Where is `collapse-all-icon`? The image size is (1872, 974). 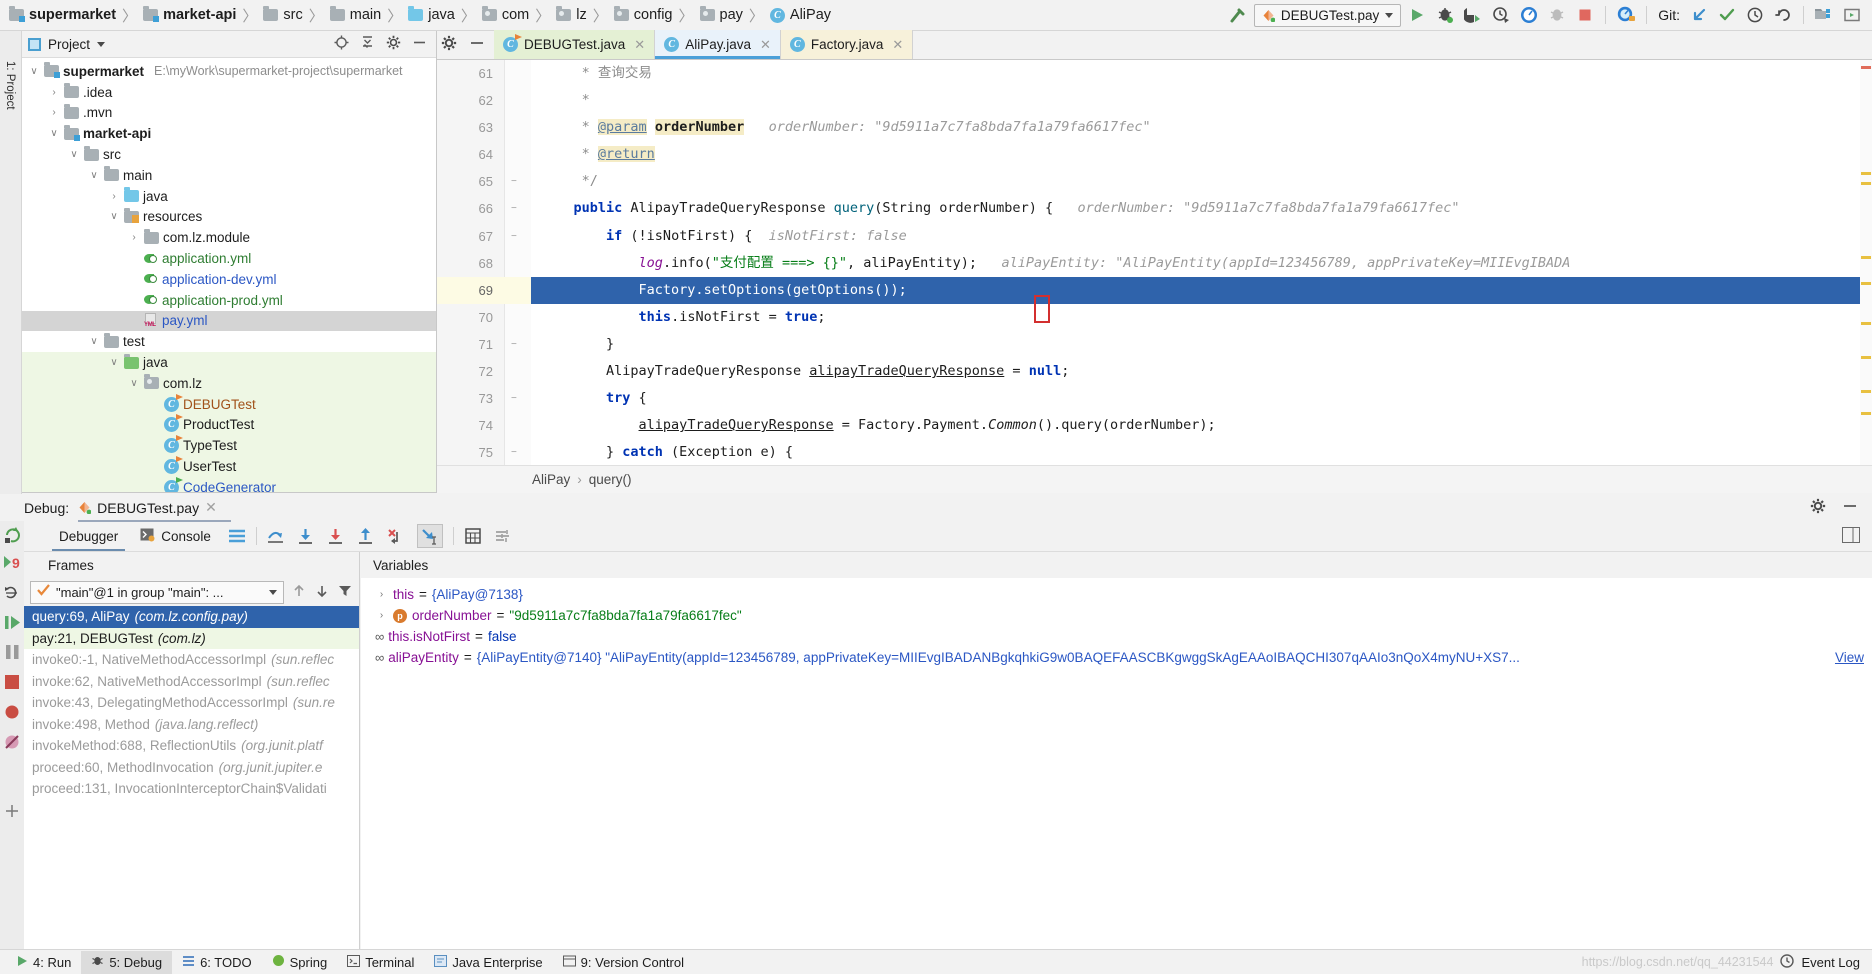
collapse-all-icon is located at coordinates (367, 44).